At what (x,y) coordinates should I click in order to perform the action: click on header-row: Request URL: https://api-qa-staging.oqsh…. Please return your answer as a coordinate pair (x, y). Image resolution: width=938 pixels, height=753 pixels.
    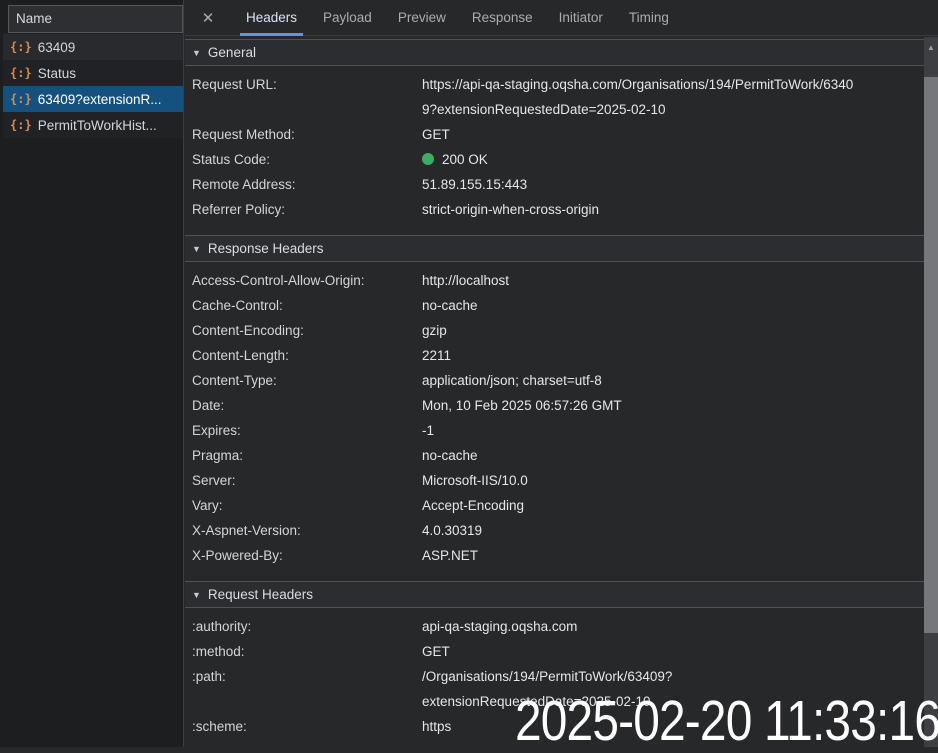
    Looking at the image, I should click on (554, 97).